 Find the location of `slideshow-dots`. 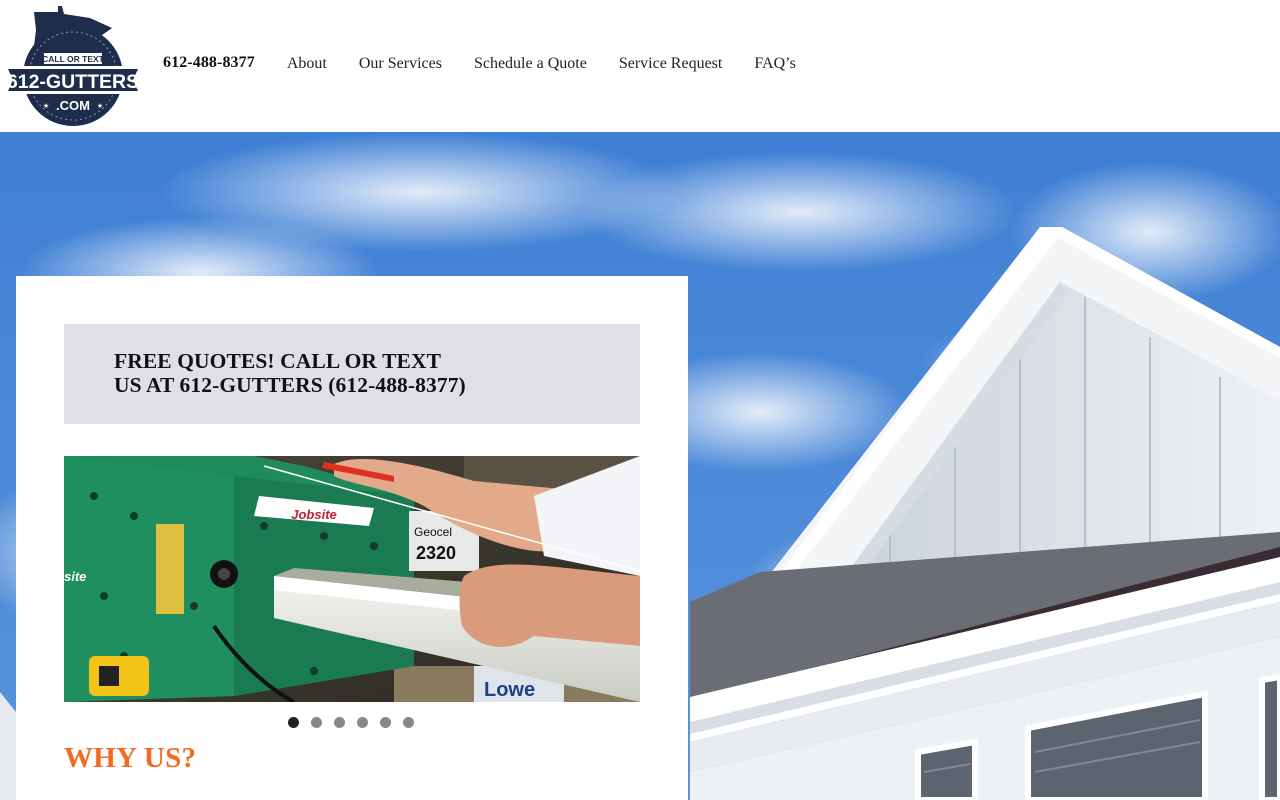

slideshow-dots is located at coordinates (357, 722).